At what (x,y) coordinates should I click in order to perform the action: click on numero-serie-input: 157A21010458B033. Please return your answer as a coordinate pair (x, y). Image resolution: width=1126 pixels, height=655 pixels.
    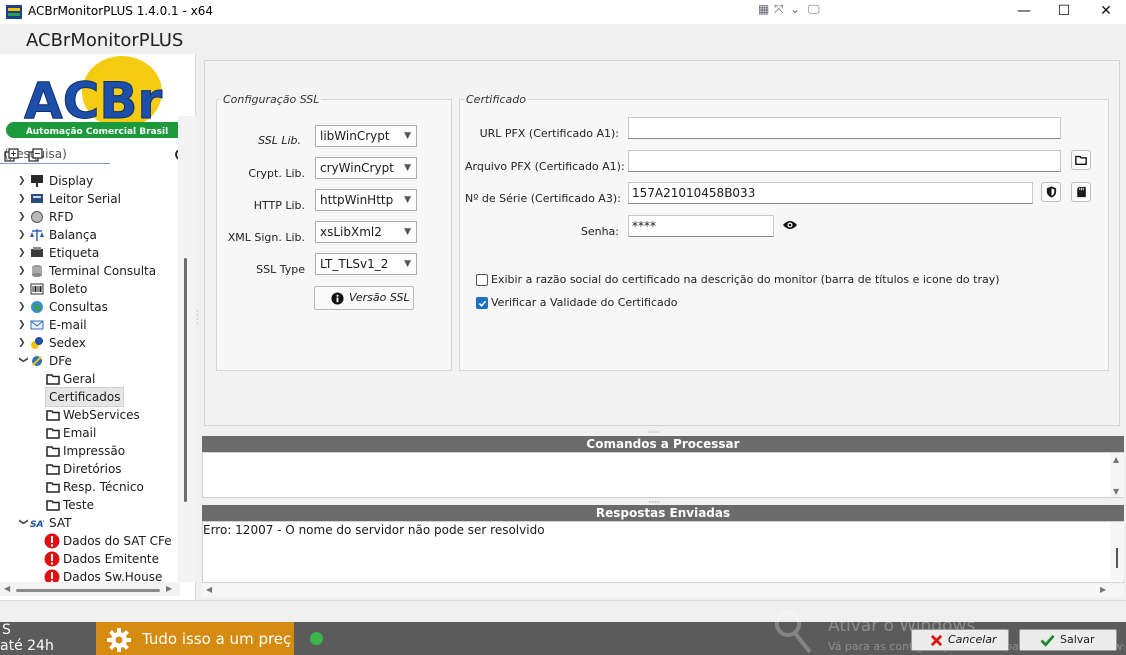
    Looking at the image, I should click on (830, 193).